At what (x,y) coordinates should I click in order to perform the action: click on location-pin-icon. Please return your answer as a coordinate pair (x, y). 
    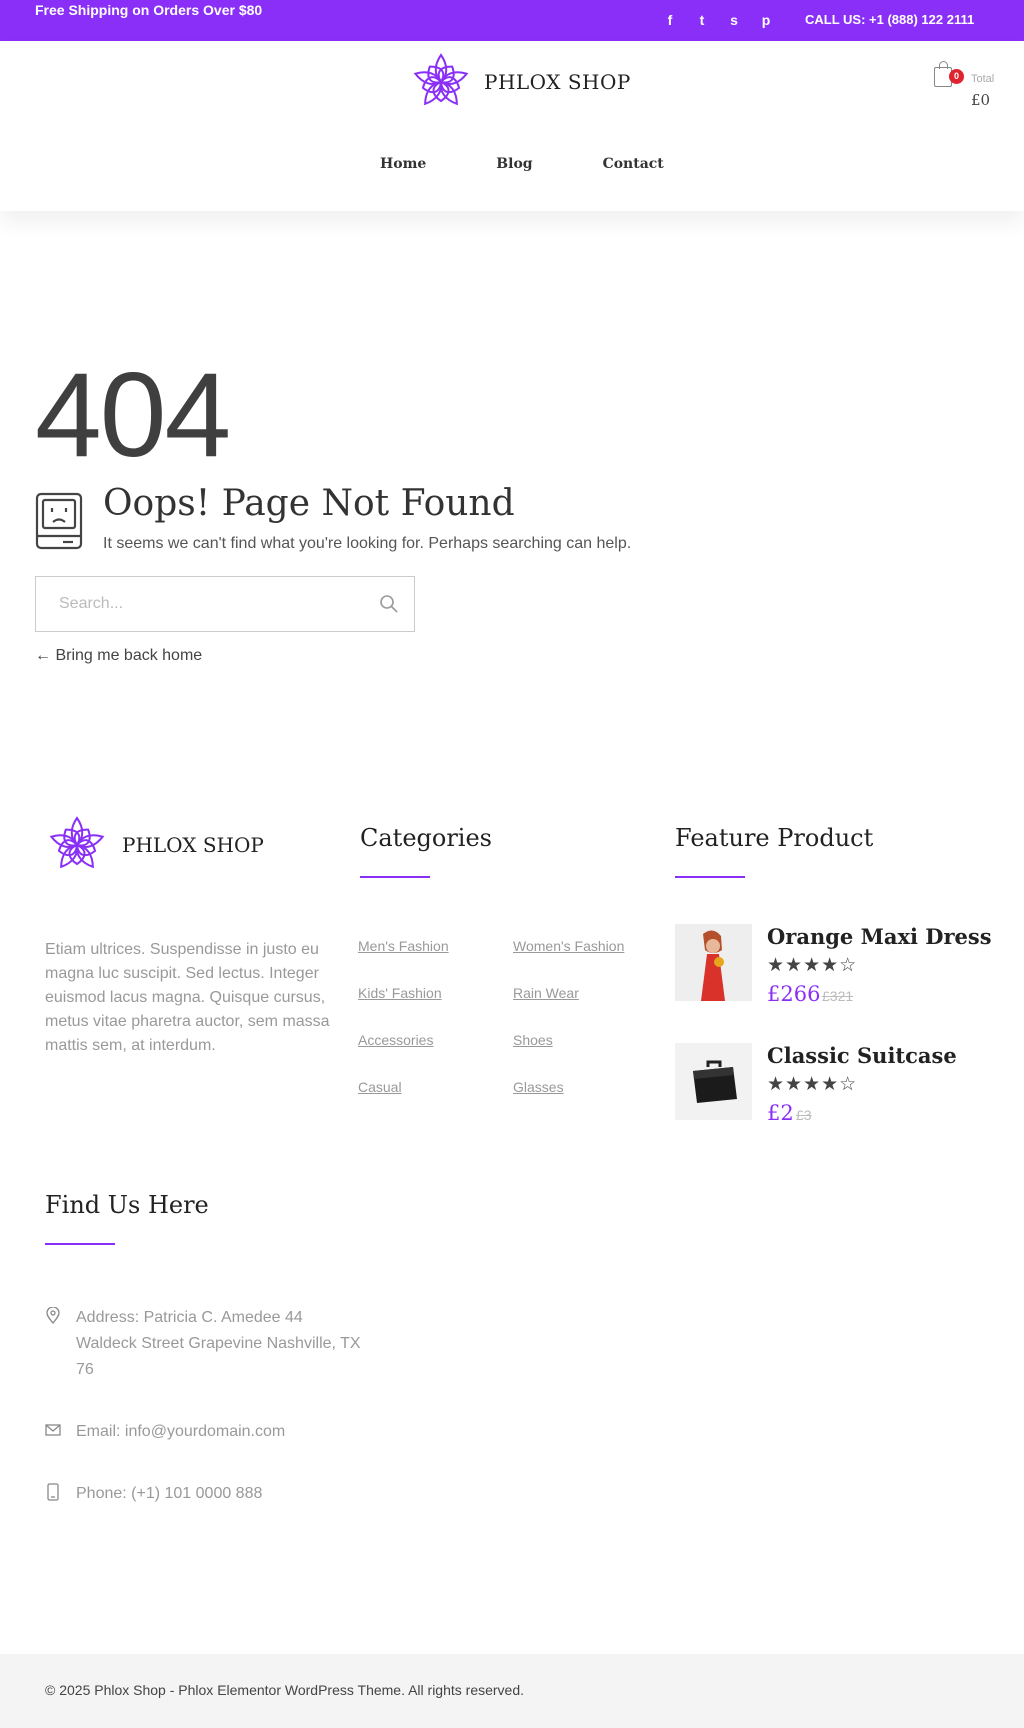
    Looking at the image, I should click on (53, 1316).